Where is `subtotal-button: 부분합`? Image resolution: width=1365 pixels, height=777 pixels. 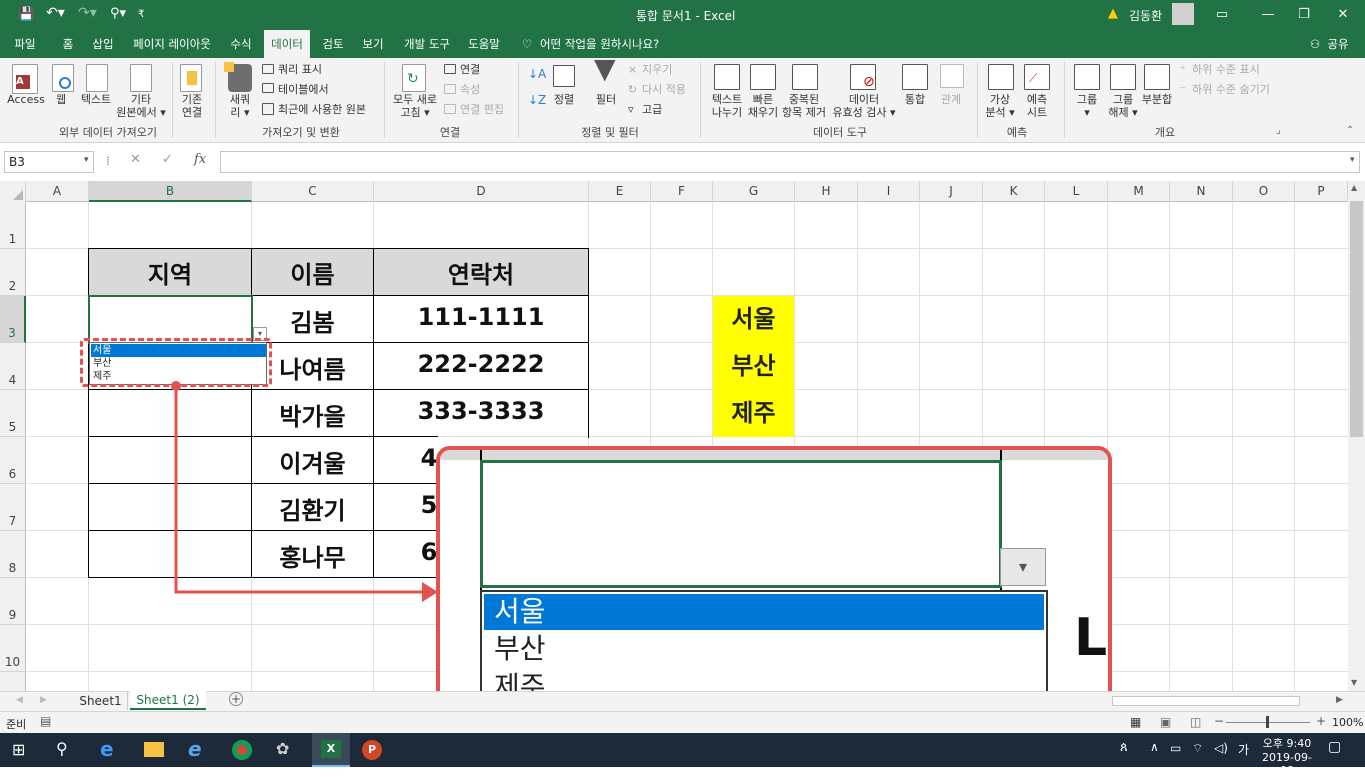 subtotal-button: 부분합 is located at coordinates (1157, 99).